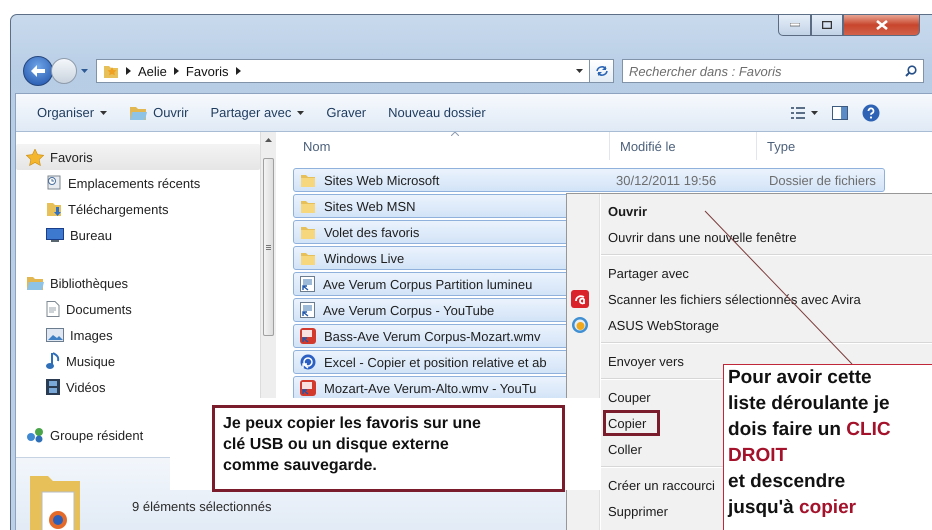 Image resolution: width=932 pixels, height=530 pixels. I want to click on file-type: Dossier de fichiers, so click(822, 180).